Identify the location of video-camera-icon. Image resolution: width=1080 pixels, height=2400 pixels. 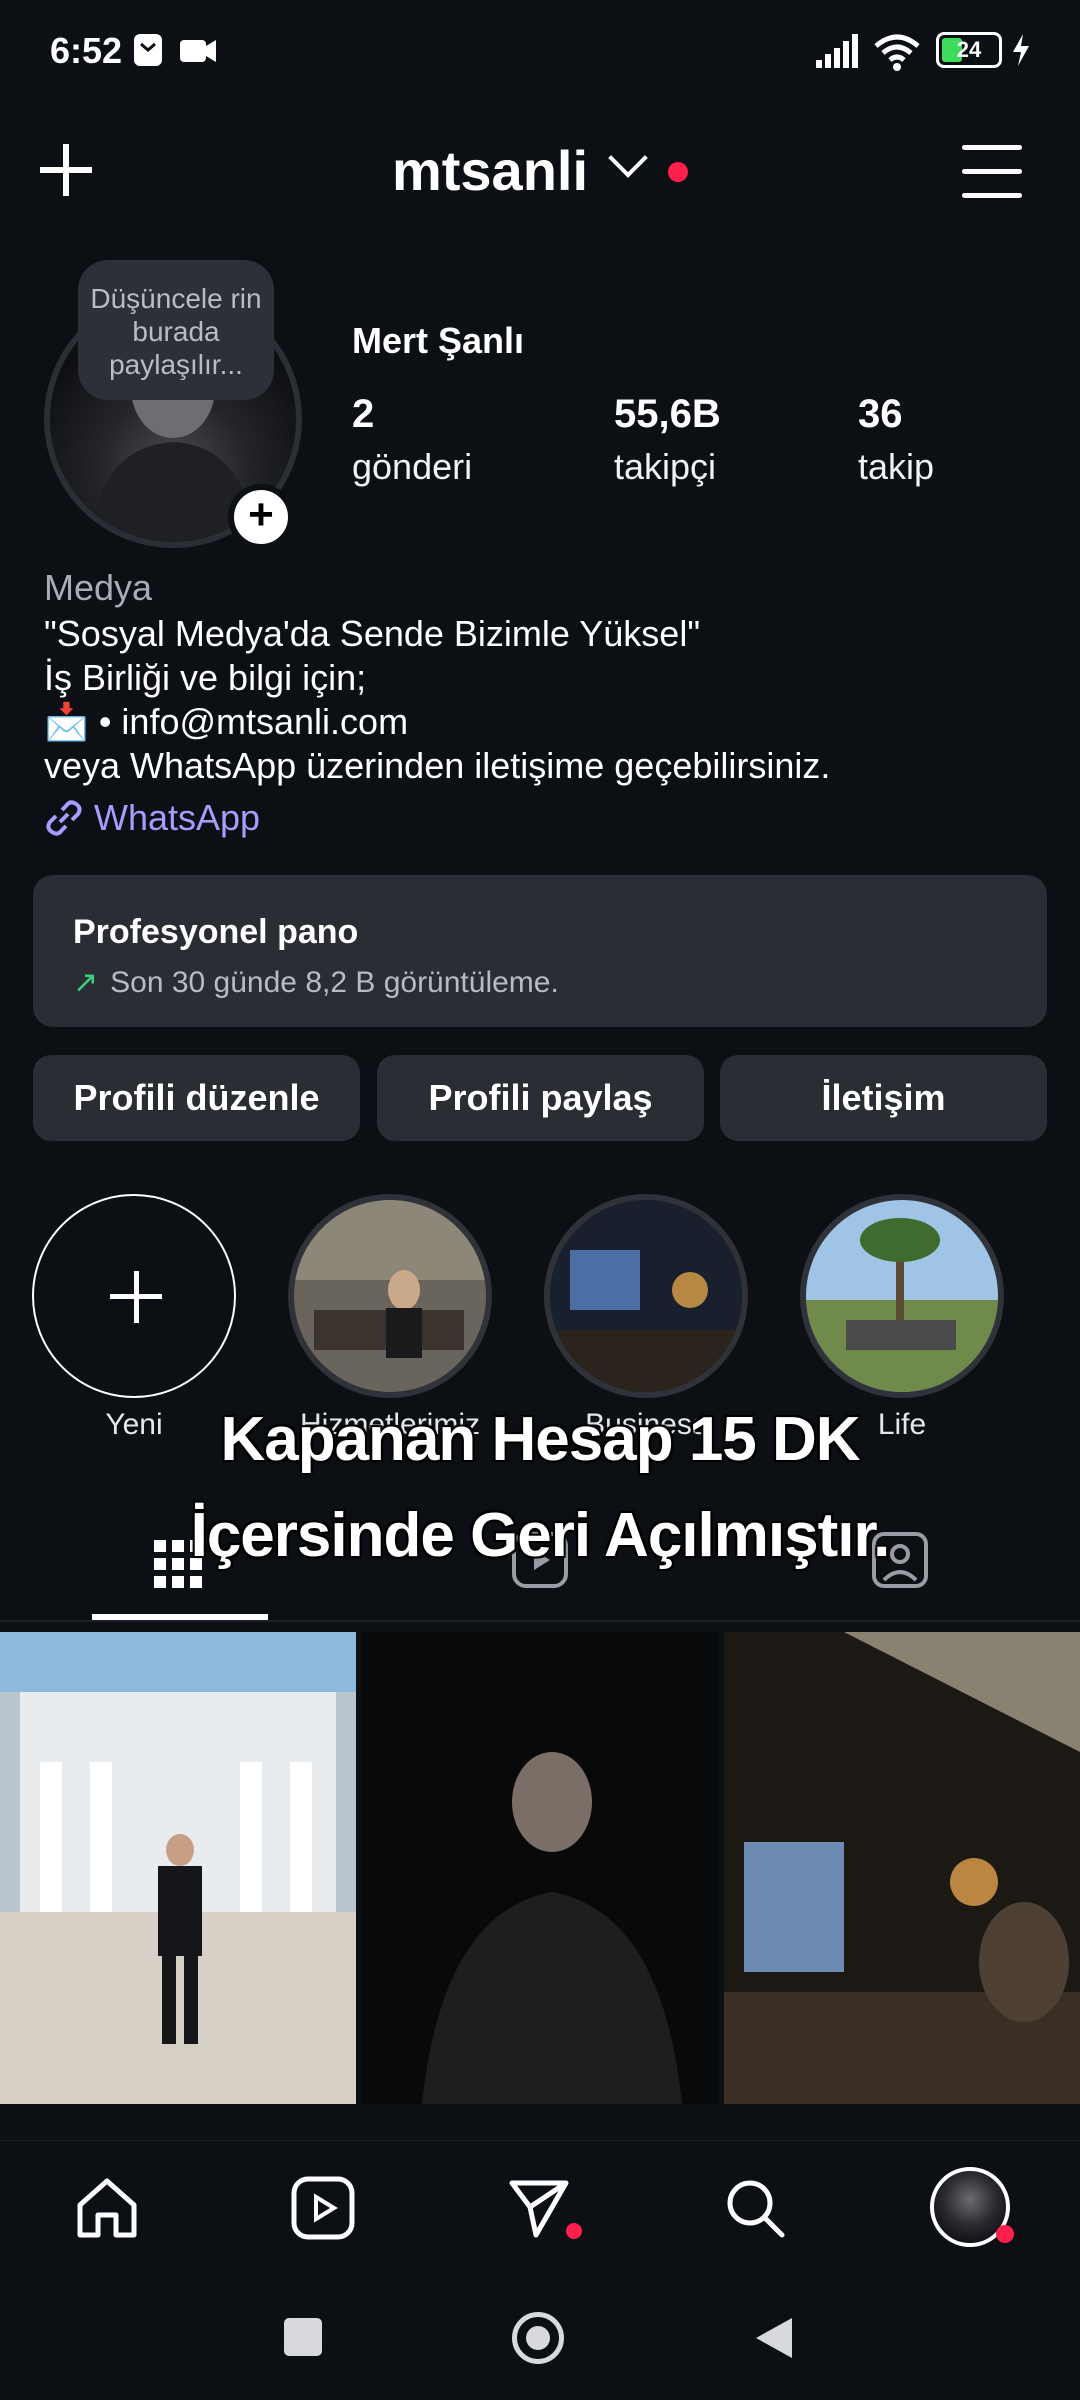
(198, 51).